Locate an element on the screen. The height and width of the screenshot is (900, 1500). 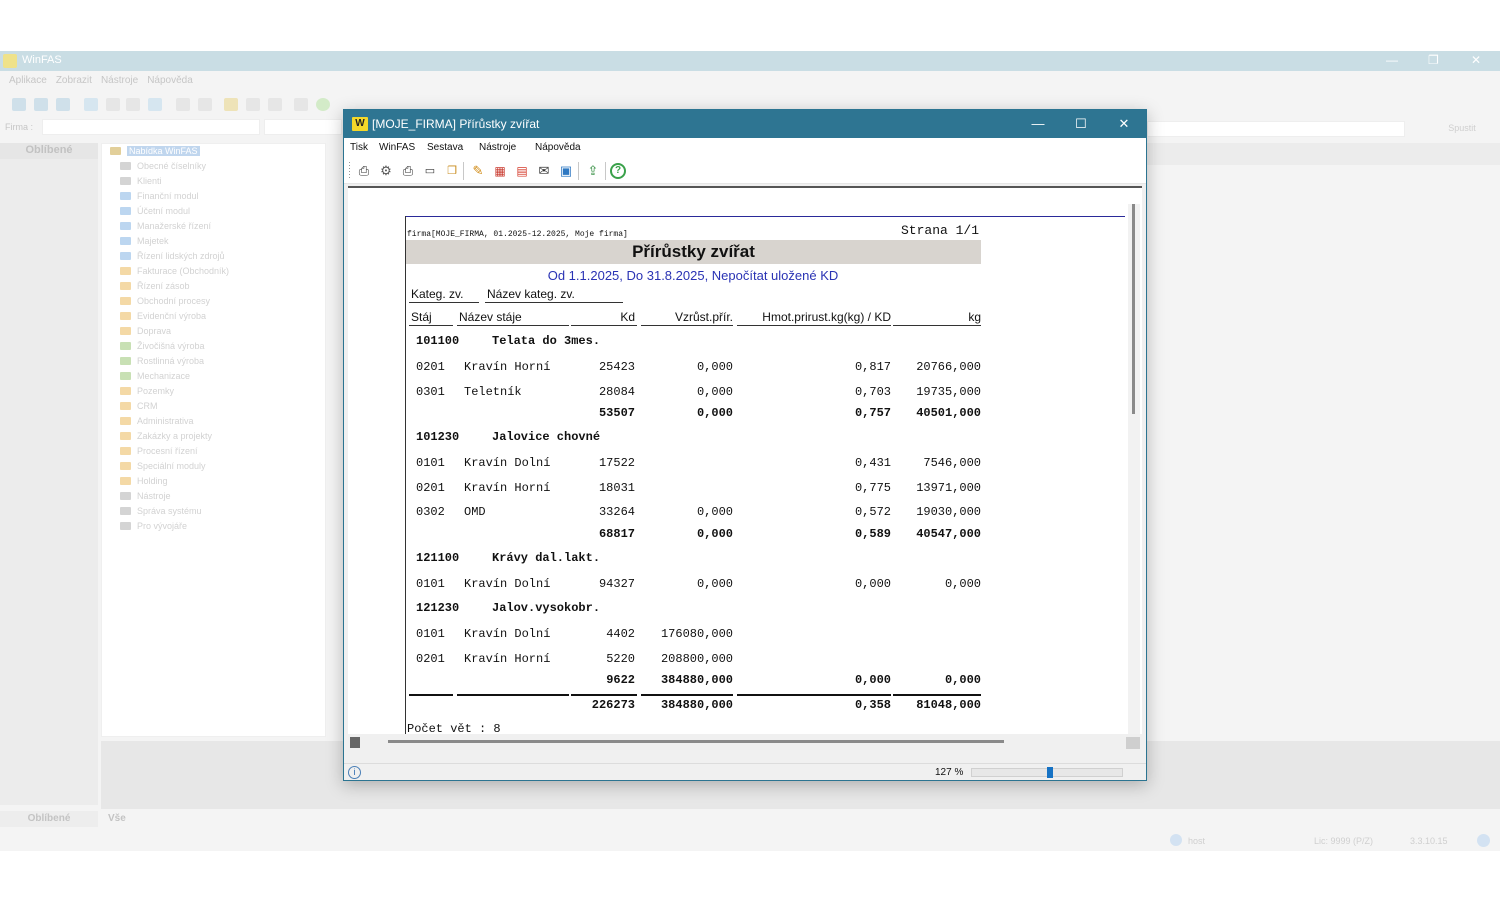
table-cell-hmot: 0,817 is located at coordinates (872, 367).